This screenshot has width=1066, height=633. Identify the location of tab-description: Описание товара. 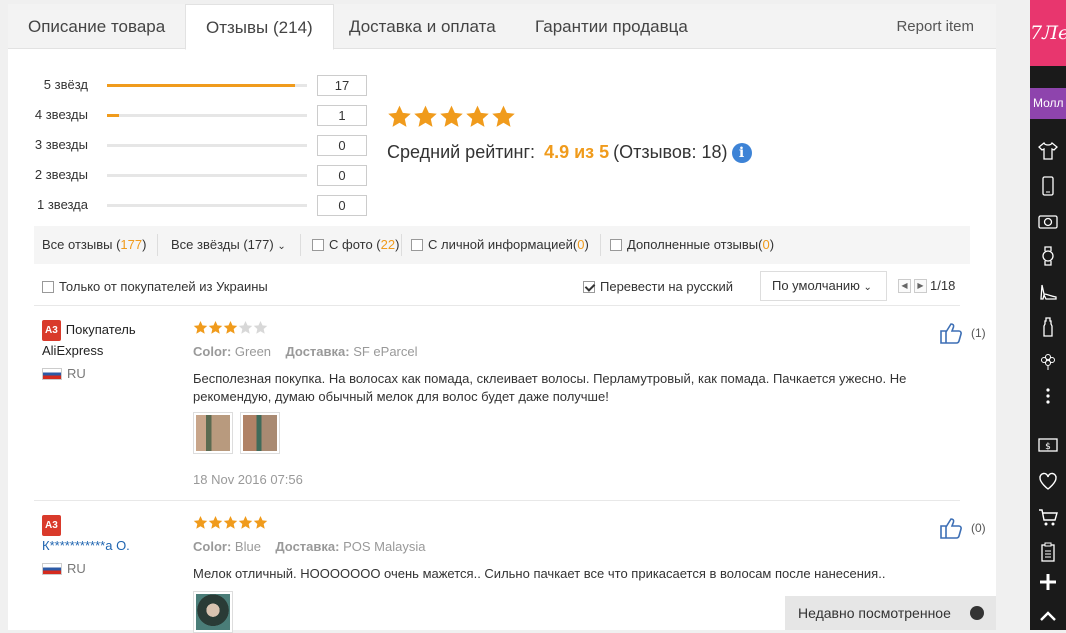
(96, 26).